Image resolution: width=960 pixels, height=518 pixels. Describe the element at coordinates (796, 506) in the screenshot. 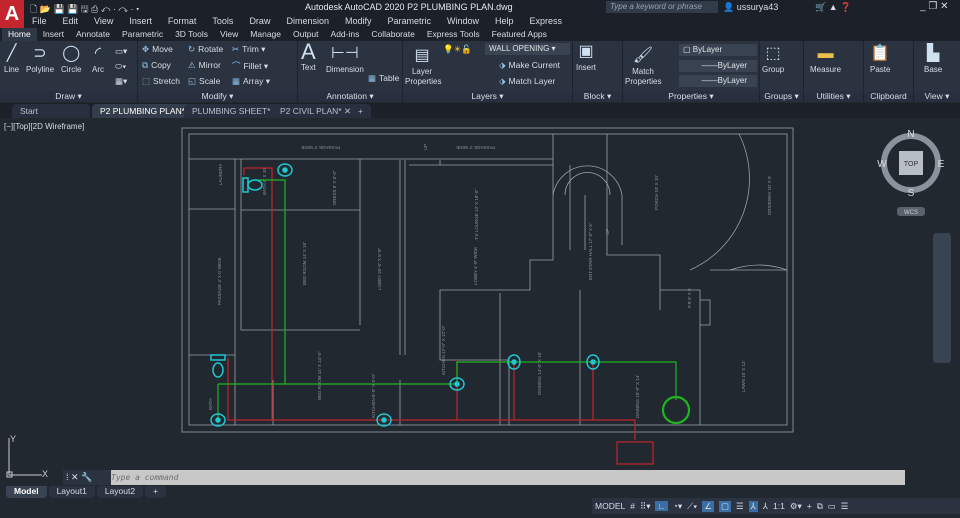

I see `gear-icon: ⚙▾` at that location.